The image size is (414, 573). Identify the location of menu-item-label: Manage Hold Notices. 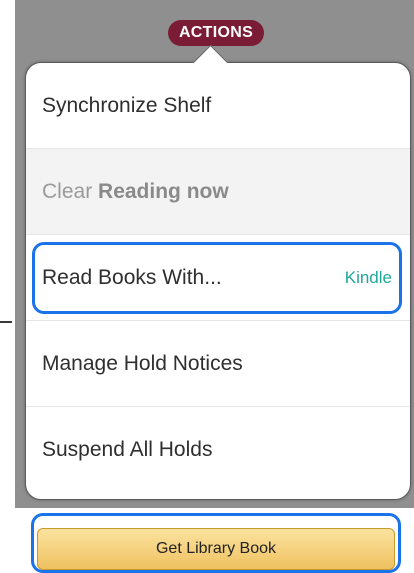
(142, 363).